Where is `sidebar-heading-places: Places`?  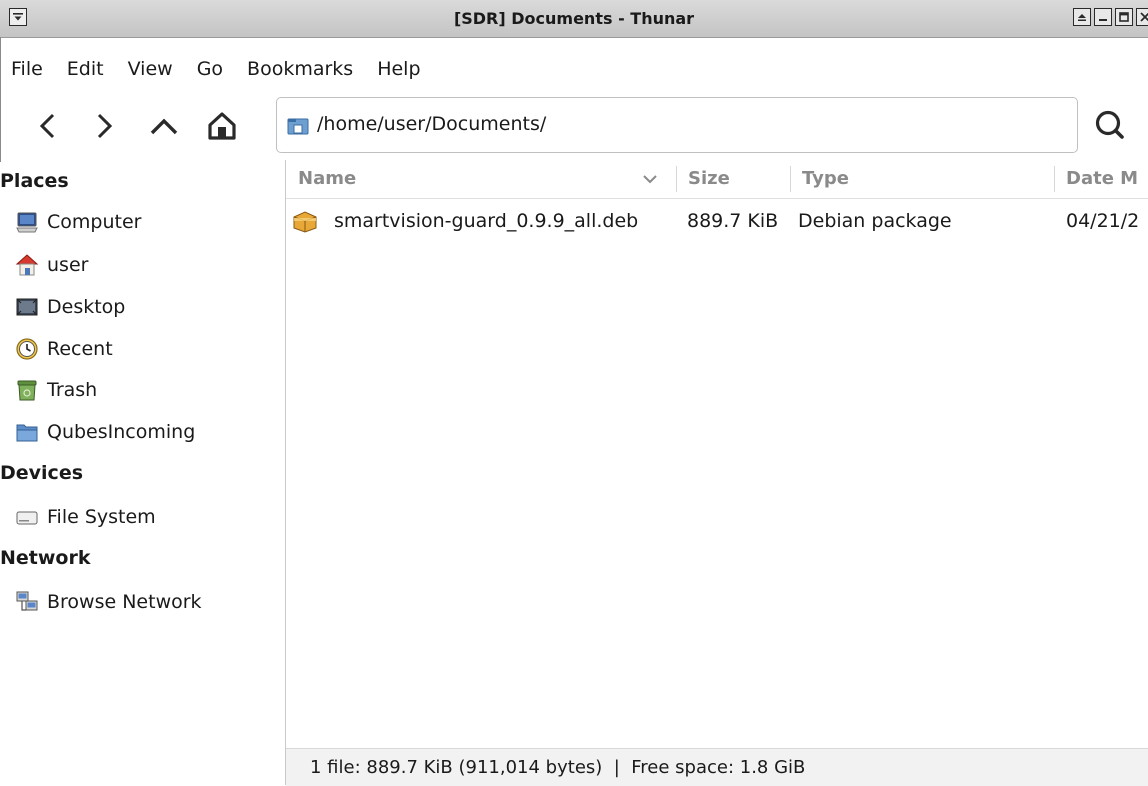
sidebar-heading-places: Places is located at coordinates (34, 181).